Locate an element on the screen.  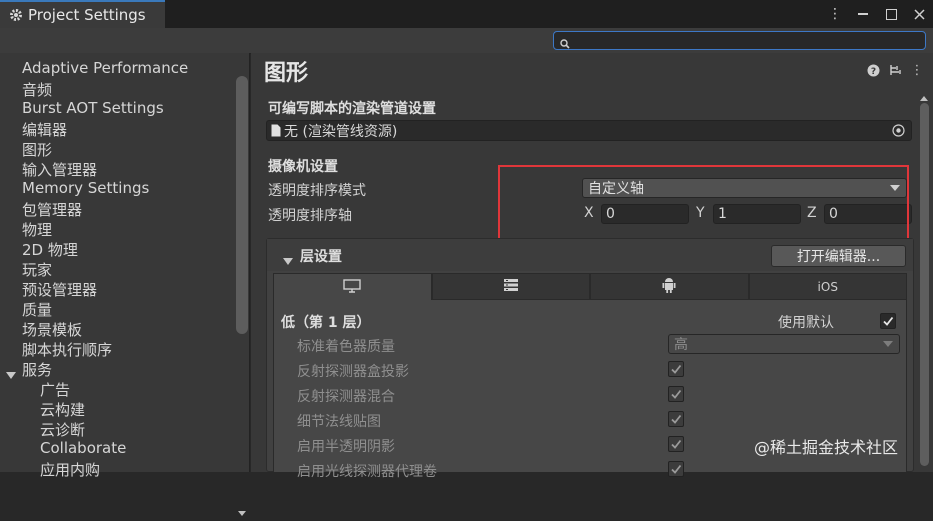
sidebar-scroll-thumb is located at coordinates (242, 205).